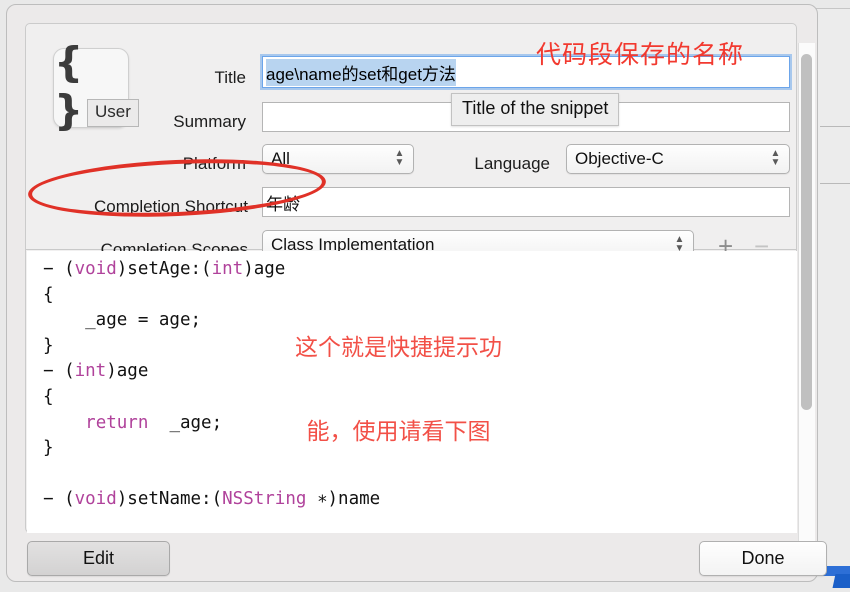  What do you see at coordinates (209, 121) in the screenshot?
I see `summary-label: Summary` at bounding box center [209, 121].